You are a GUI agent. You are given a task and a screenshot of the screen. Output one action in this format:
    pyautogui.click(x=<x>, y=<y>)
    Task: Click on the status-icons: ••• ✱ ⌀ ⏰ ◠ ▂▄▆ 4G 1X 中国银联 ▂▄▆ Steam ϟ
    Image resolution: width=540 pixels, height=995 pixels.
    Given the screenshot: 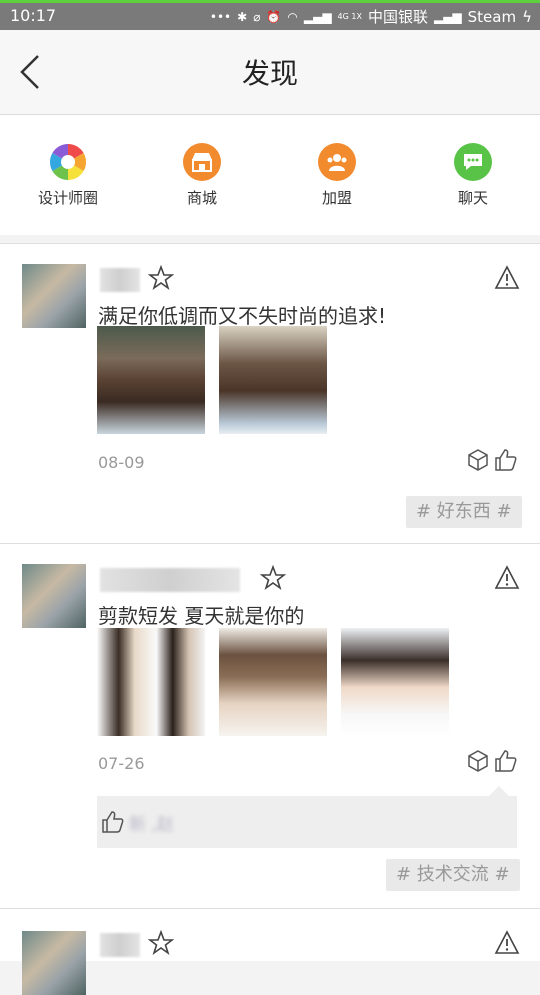 What is the action you would take?
    pyautogui.click(x=371, y=16)
    